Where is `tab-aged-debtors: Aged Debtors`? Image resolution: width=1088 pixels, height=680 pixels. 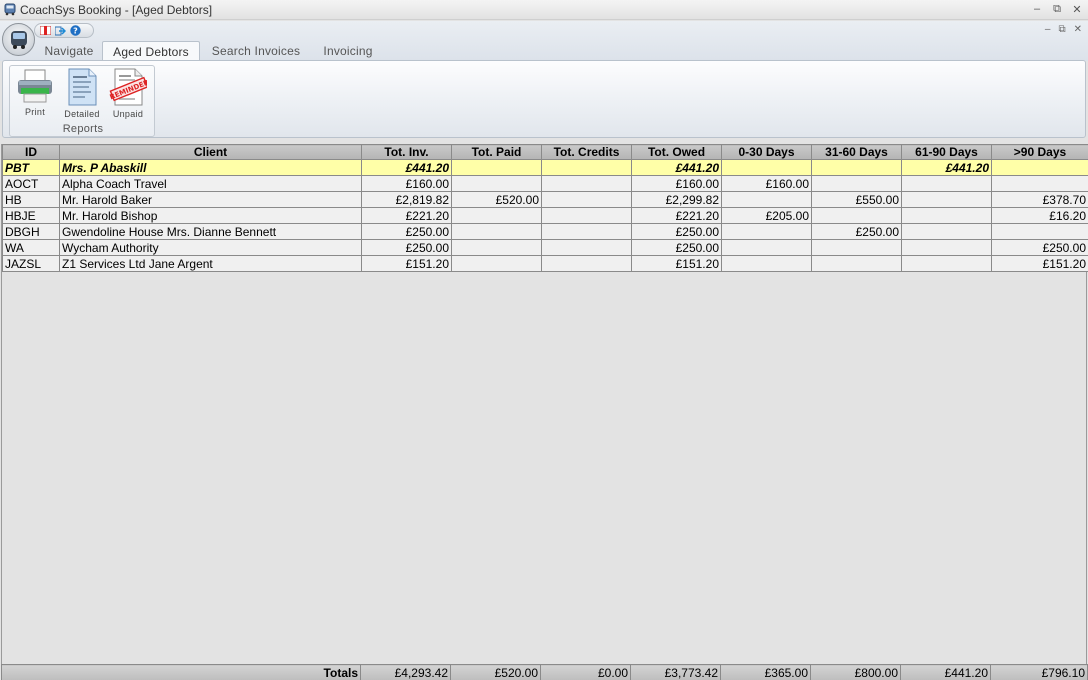
tab-aged-debtors: Aged Debtors is located at coordinates (151, 51).